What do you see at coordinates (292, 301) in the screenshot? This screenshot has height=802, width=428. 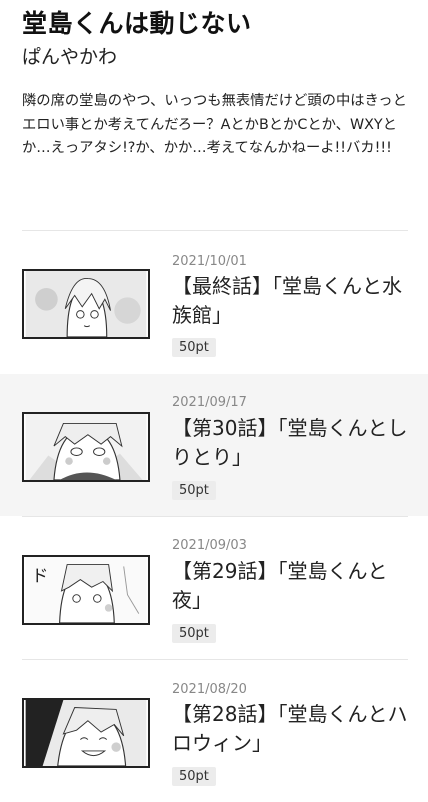 I see `episode-title: 【最終話】「堂島くんと水族館」` at bounding box center [292, 301].